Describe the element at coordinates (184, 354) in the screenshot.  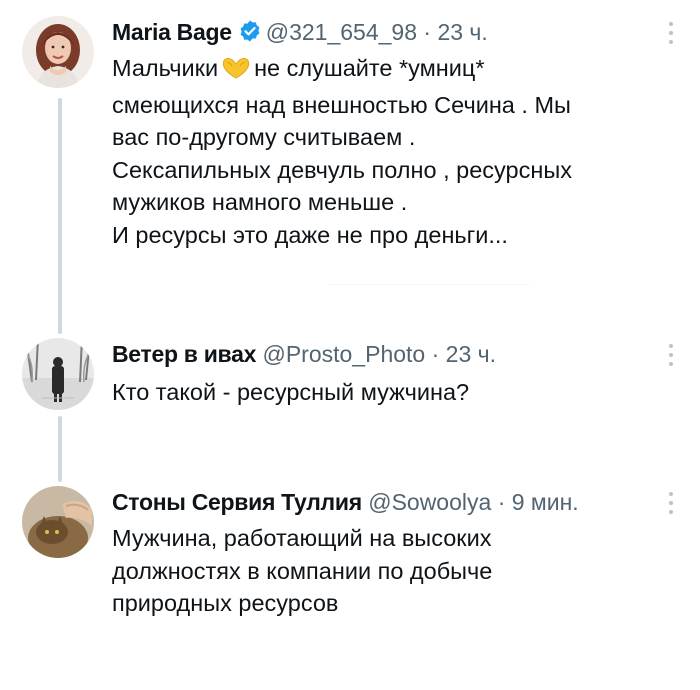
I see `display-name: Ветер в ивах` at that location.